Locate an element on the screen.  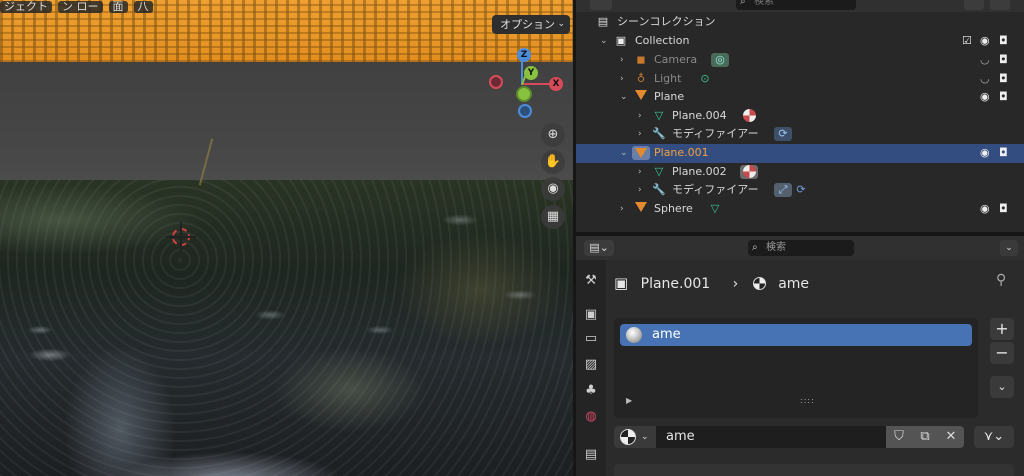
scene-tab-icon: ♣ is located at coordinates (591, 391).